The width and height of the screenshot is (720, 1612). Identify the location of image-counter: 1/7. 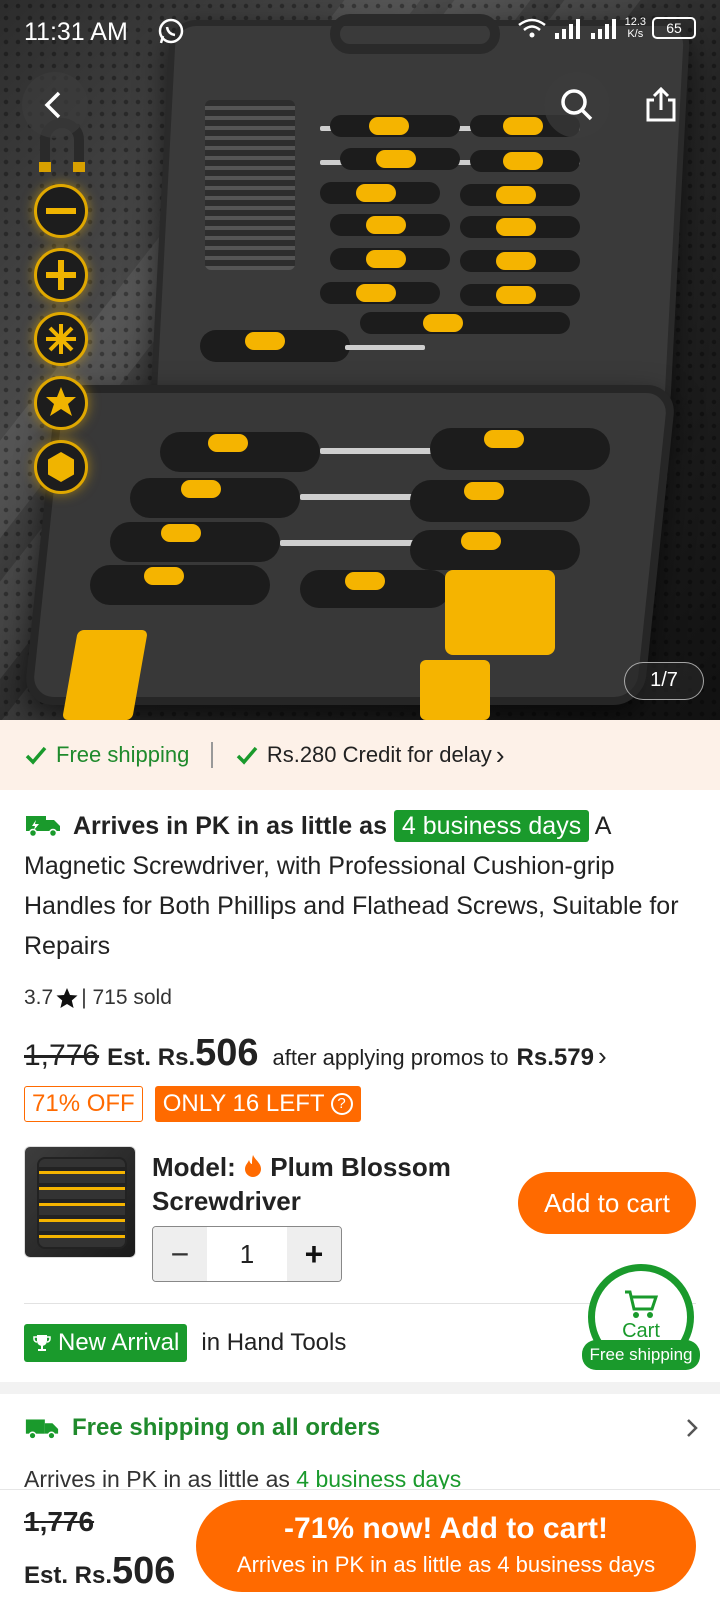
(664, 681).